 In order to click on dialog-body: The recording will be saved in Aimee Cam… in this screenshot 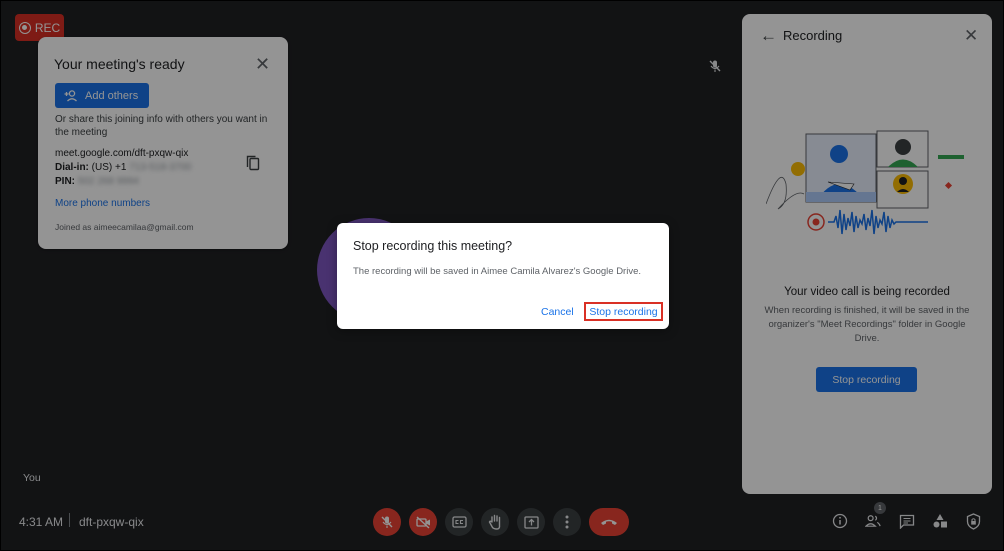, I will do `click(497, 271)`.